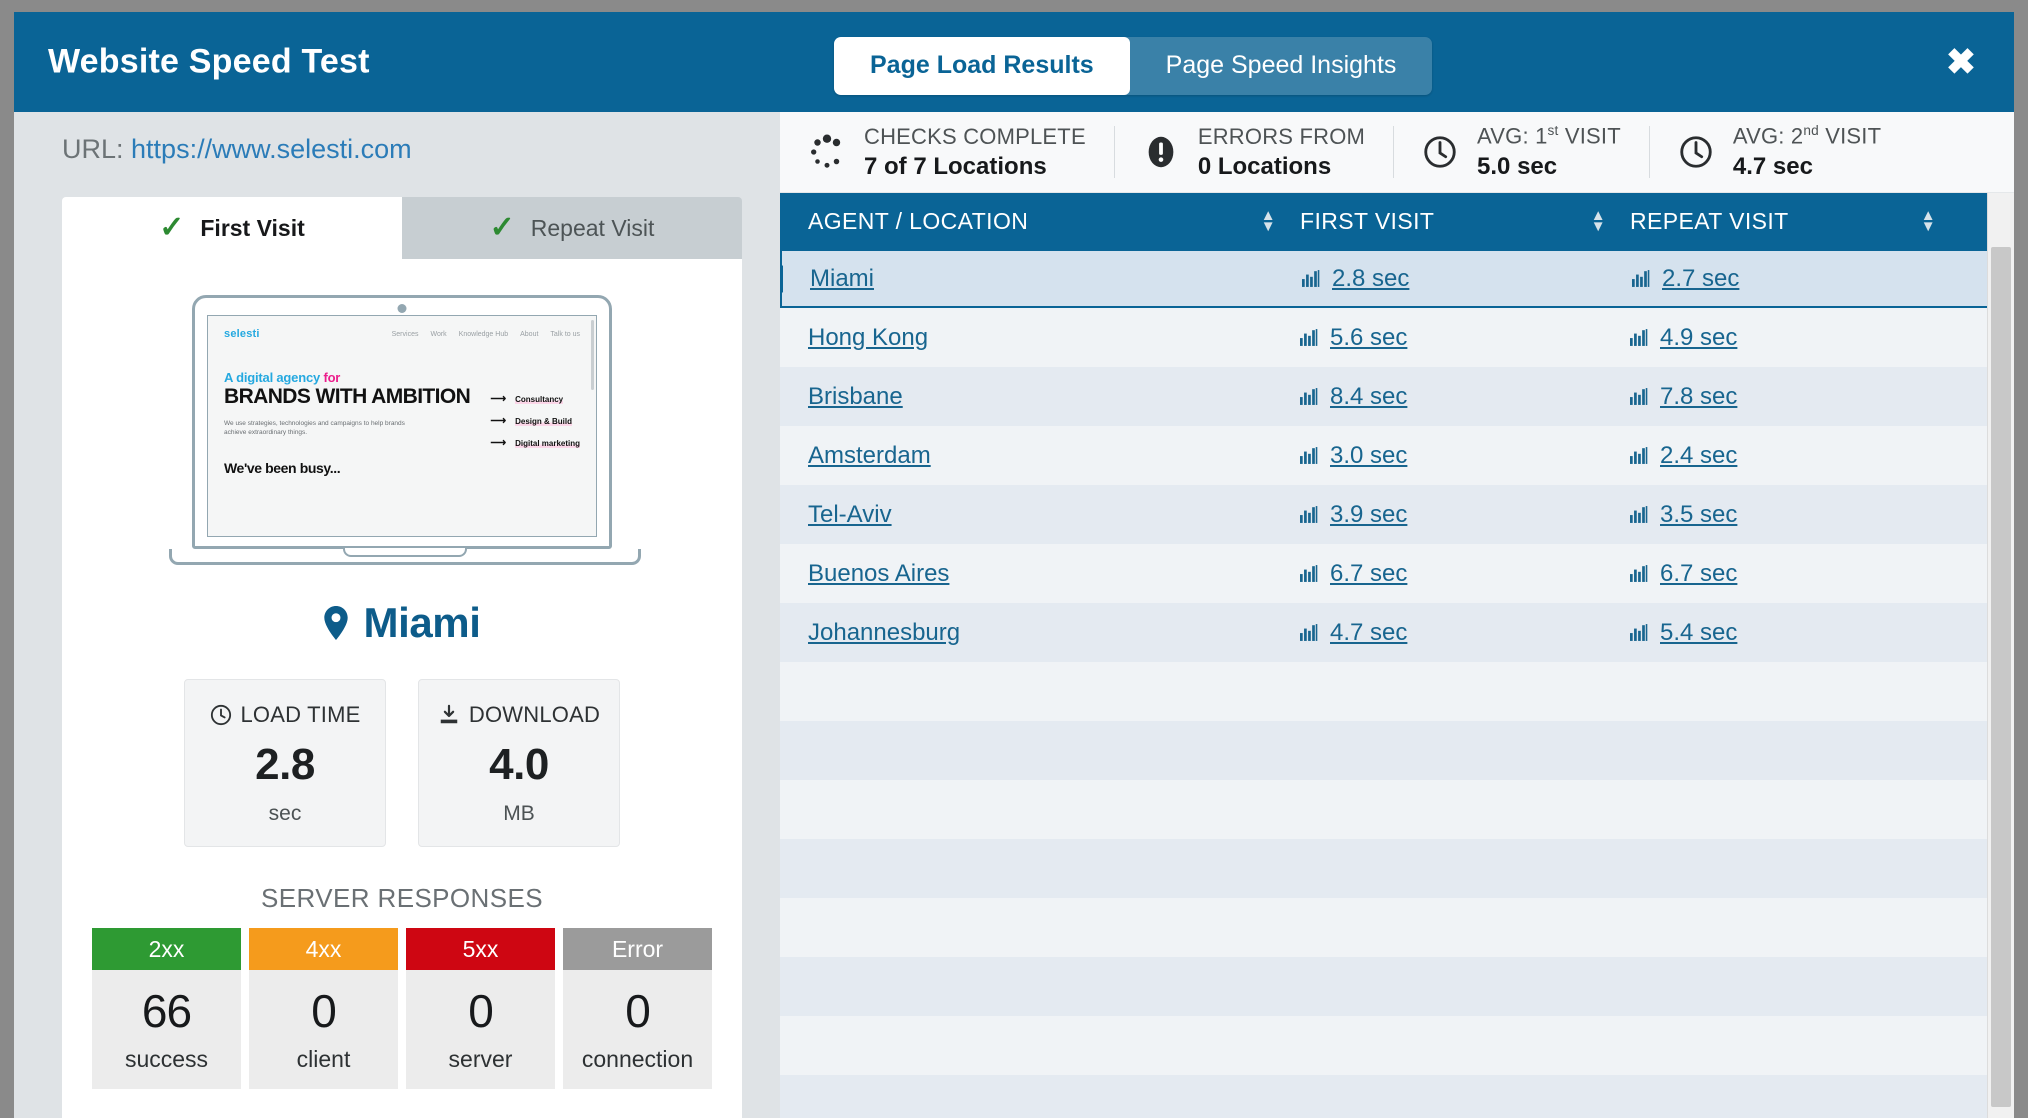 This screenshot has width=2028, height=1118. I want to click on check-icon: ✓, so click(172, 227).